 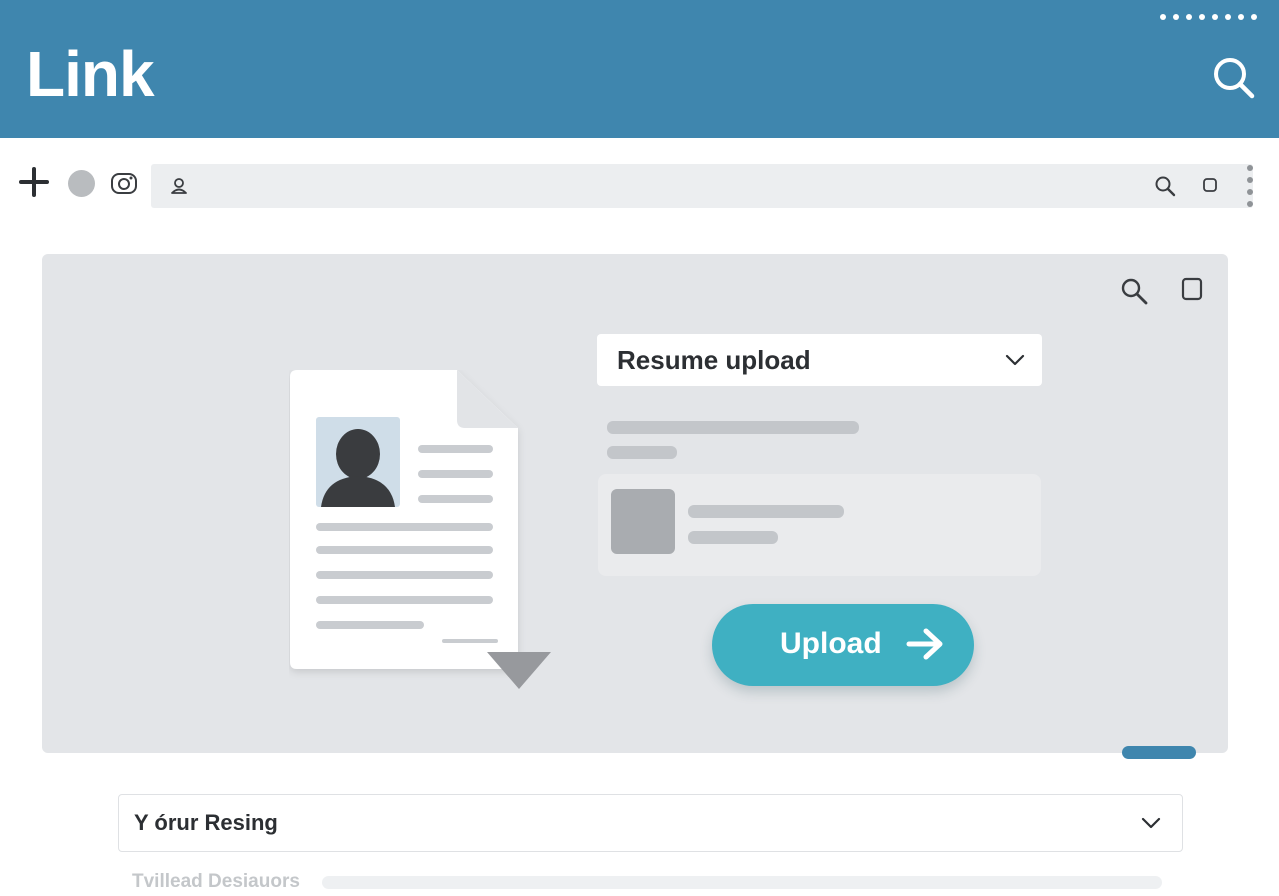 What do you see at coordinates (819, 360) in the screenshot?
I see `resume-upload-select: Resume upload` at bounding box center [819, 360].